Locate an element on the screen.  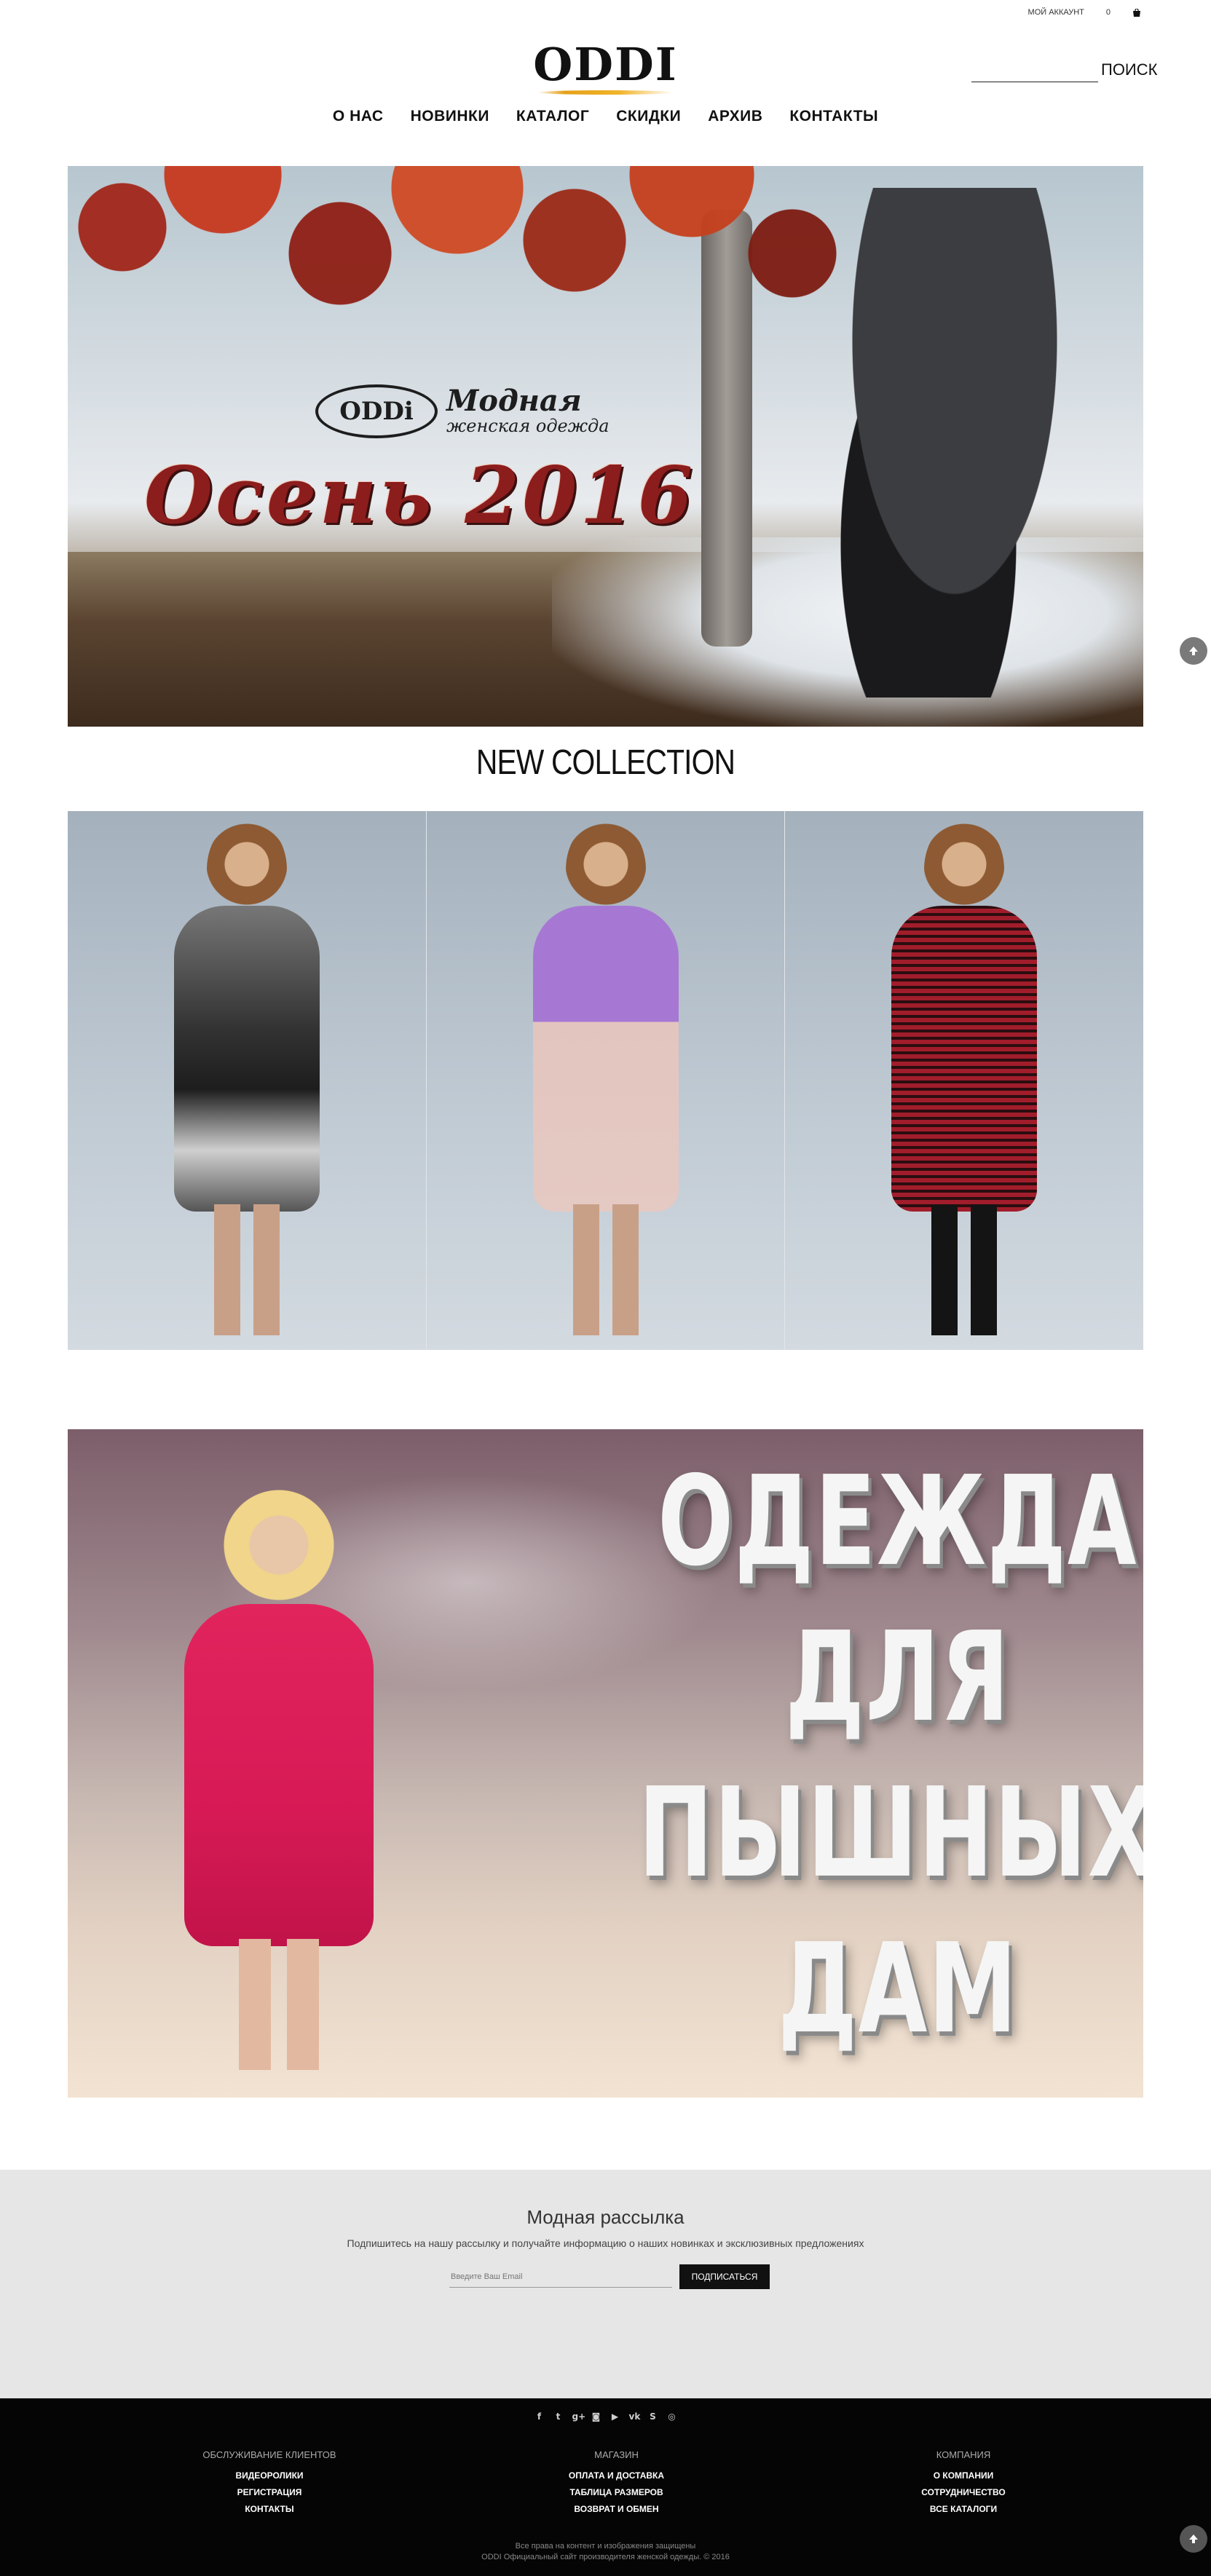
footer-link-size-table: ТАБЛИЦА РАЗМЕРОВ is located at coordinates (616, 2492).